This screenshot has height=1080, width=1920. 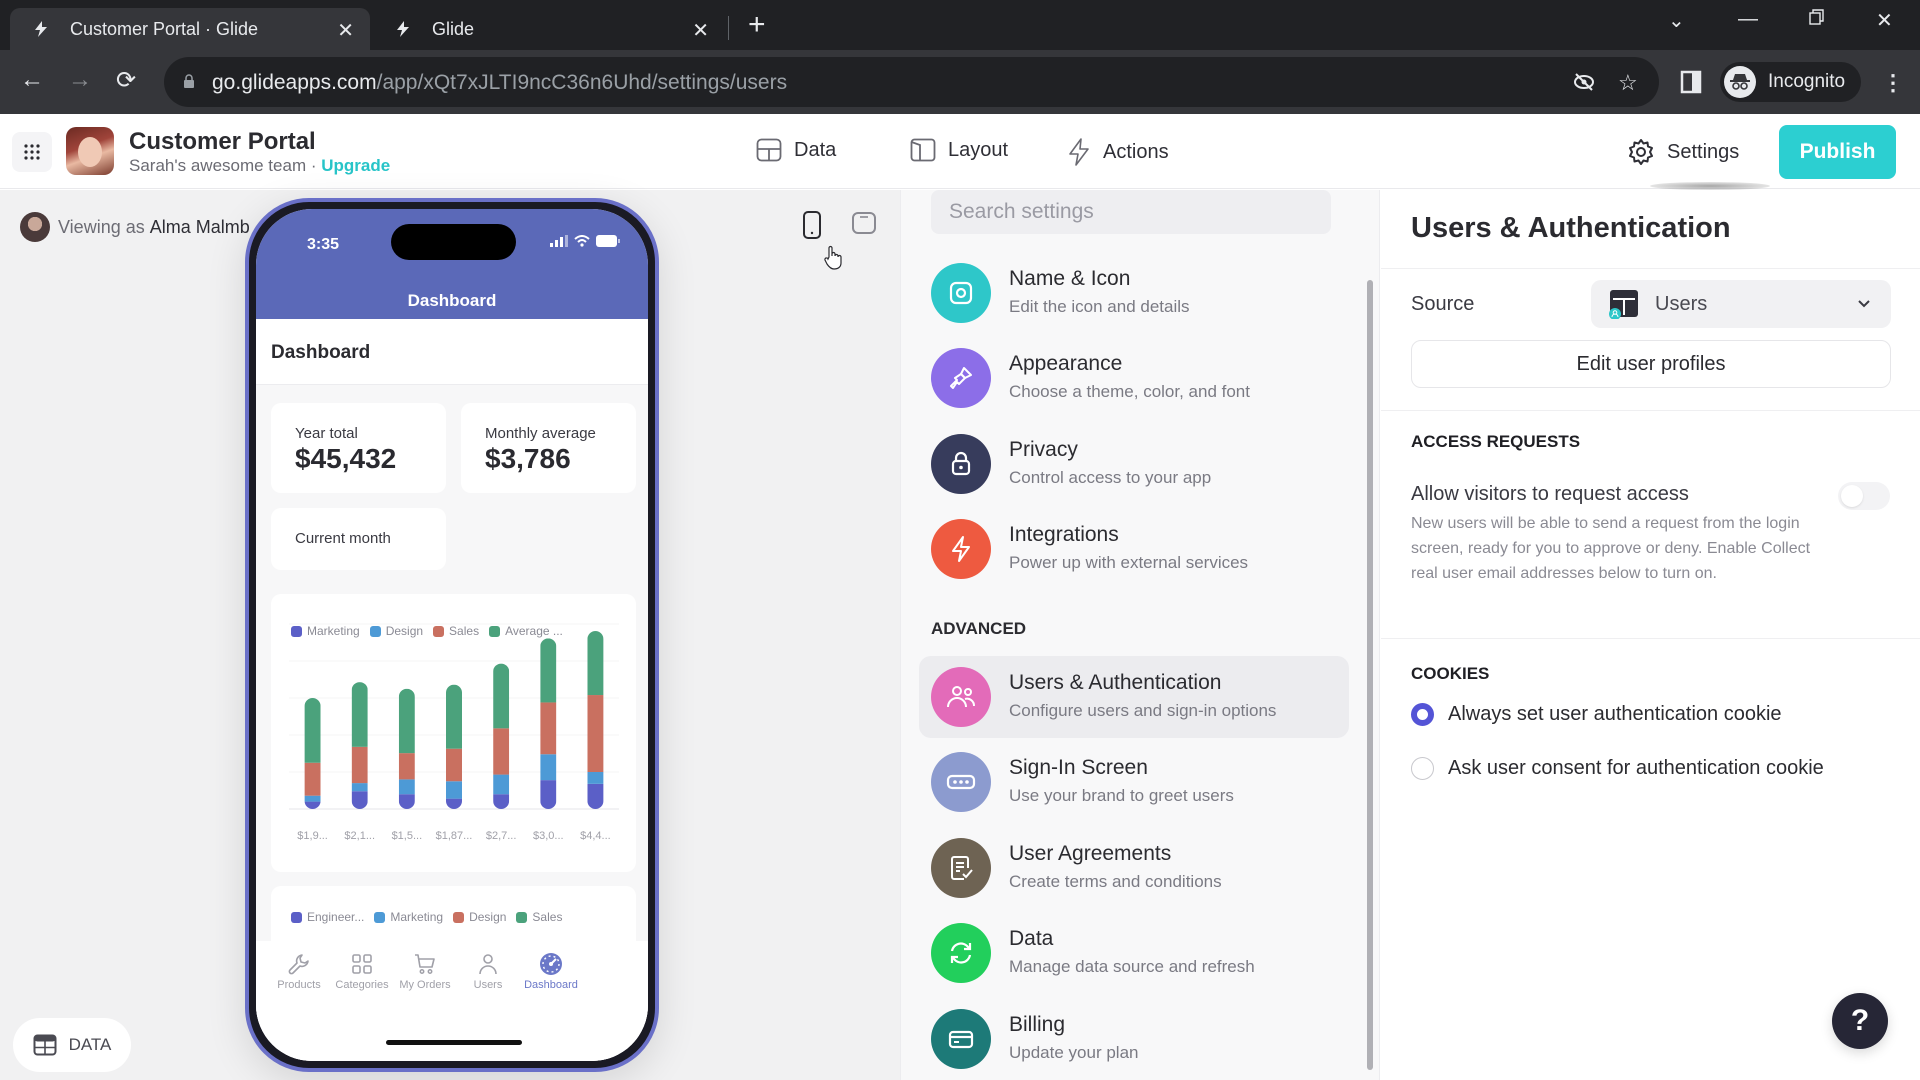 I want to click on side-panel-icon, so click(x=1691, y=84).